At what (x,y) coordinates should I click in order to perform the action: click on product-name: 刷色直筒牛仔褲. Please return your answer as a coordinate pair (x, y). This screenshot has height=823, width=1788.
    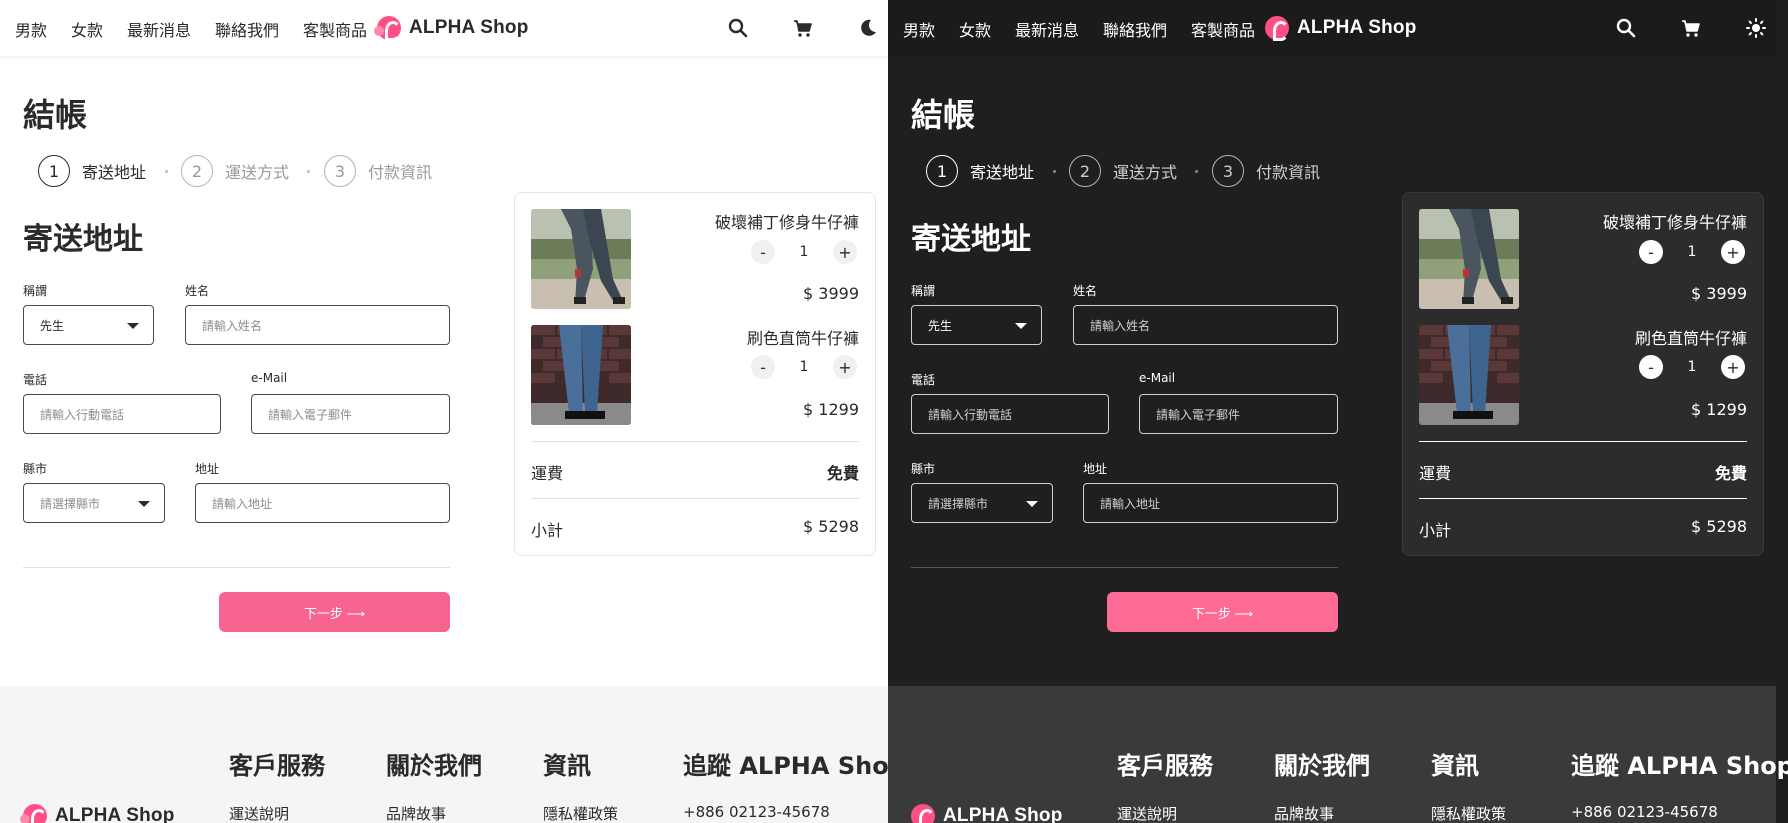
    Looking at the image, I should click on (802, 338).